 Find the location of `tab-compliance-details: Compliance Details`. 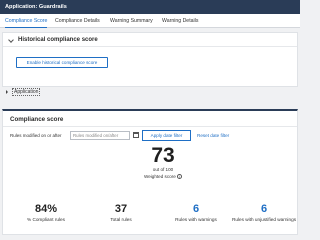

tab-compliance-details: Compliance Details is located at coordinates (77, 21).